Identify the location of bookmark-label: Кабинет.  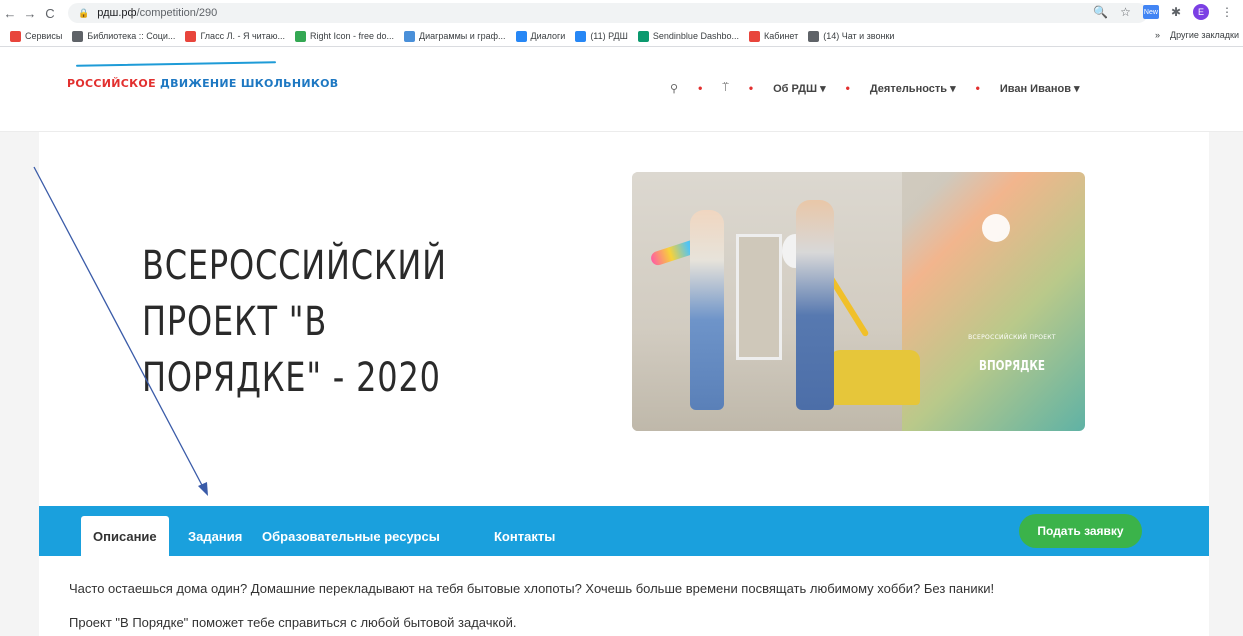
(781, 36).